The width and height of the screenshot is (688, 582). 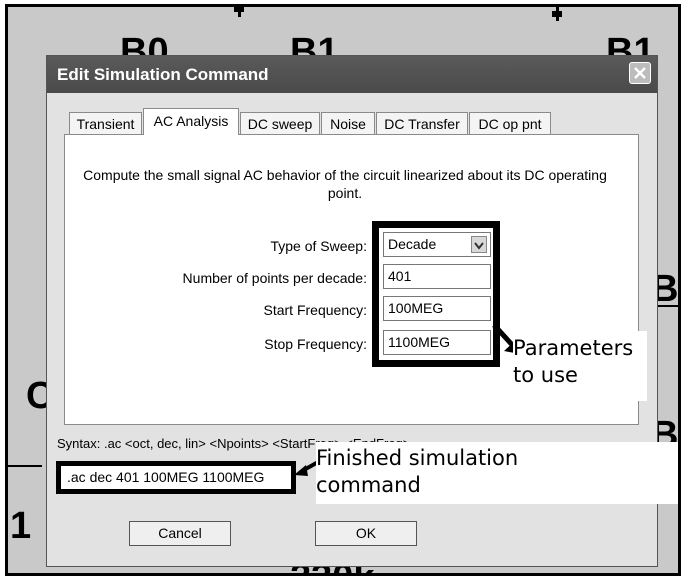 What do you see at coordinates (573, 348) in the screenshot?
I see `parameters-callout-line1: Parameters` at bounding box center [573, 348].